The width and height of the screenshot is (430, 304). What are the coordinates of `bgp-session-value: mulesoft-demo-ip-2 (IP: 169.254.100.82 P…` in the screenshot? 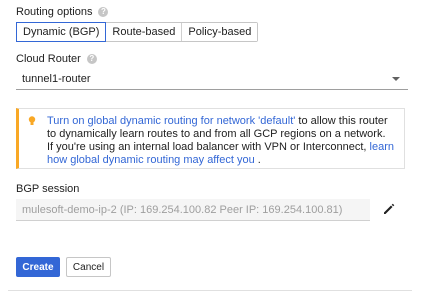 It's located at (182, 209).